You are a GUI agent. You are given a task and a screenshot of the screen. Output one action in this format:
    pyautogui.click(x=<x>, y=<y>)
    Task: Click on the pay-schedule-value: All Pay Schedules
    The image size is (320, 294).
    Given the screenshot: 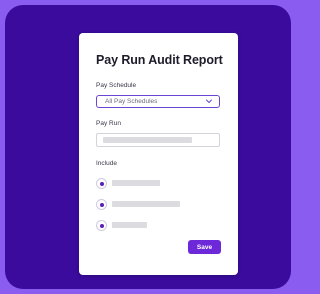 What is the action you would take?
    pyautogui.click(x=131, y=101)
    